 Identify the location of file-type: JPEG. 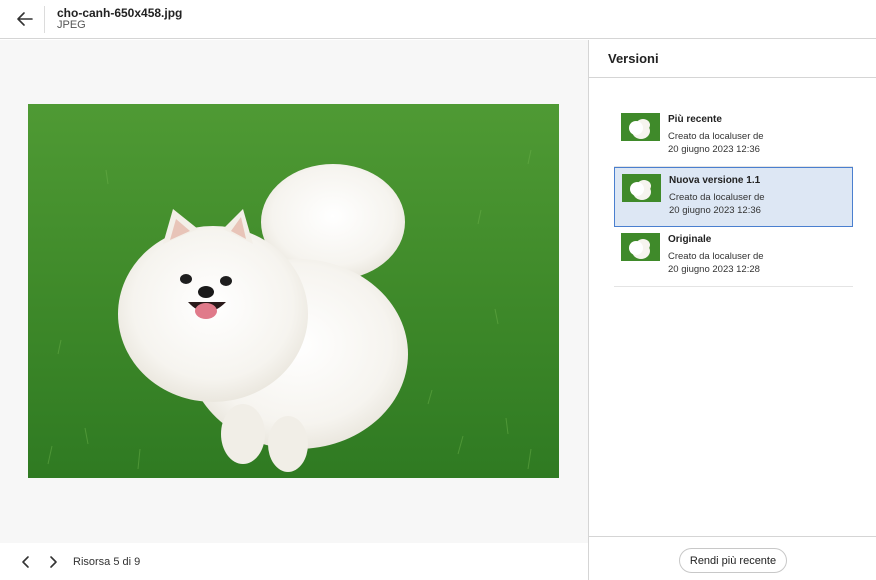
(71, 25).